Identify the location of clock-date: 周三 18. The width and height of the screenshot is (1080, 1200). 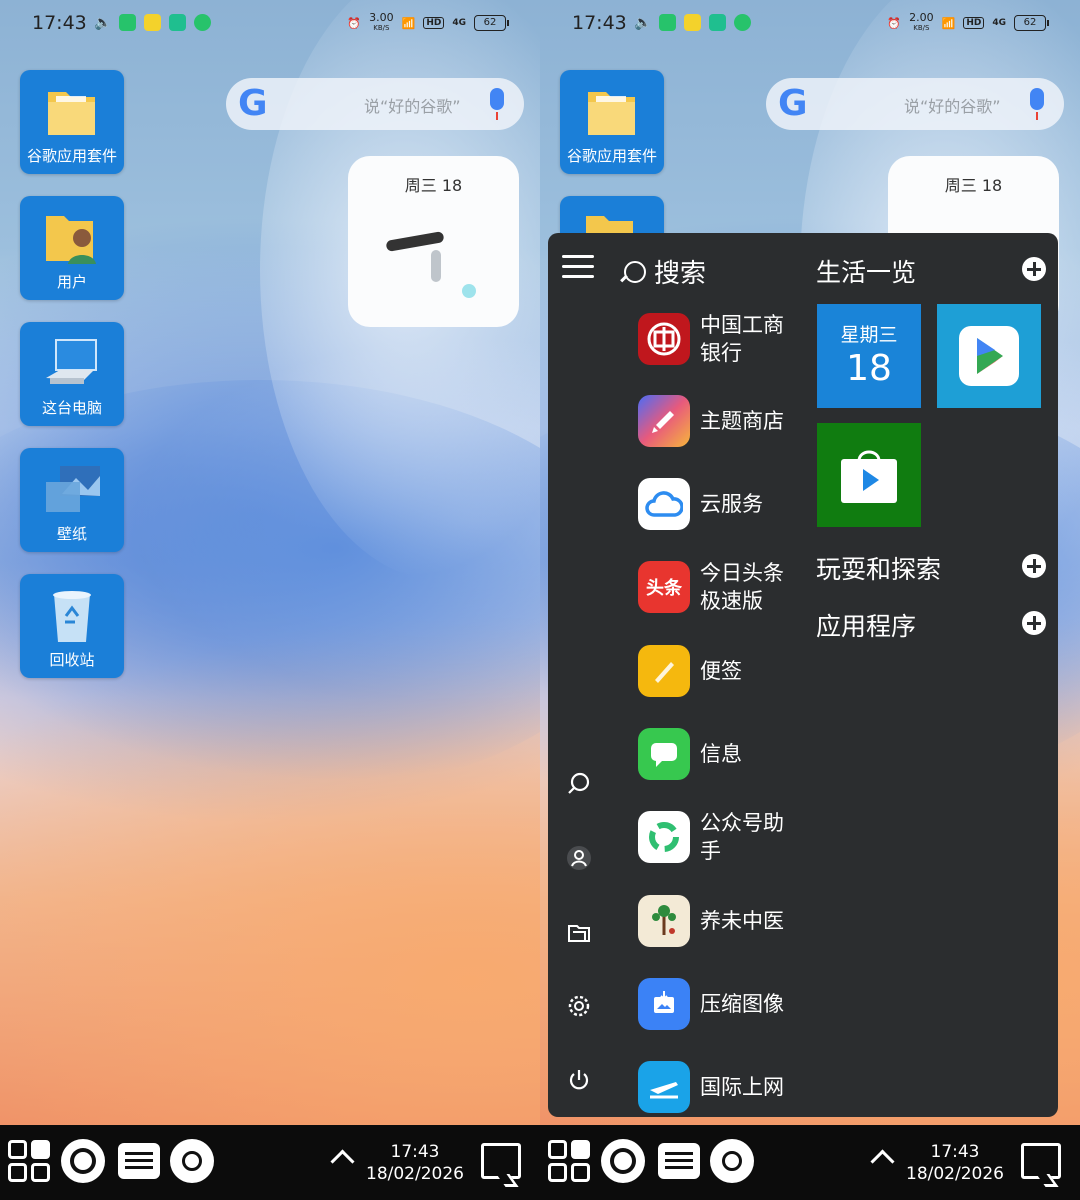
(973, 185).